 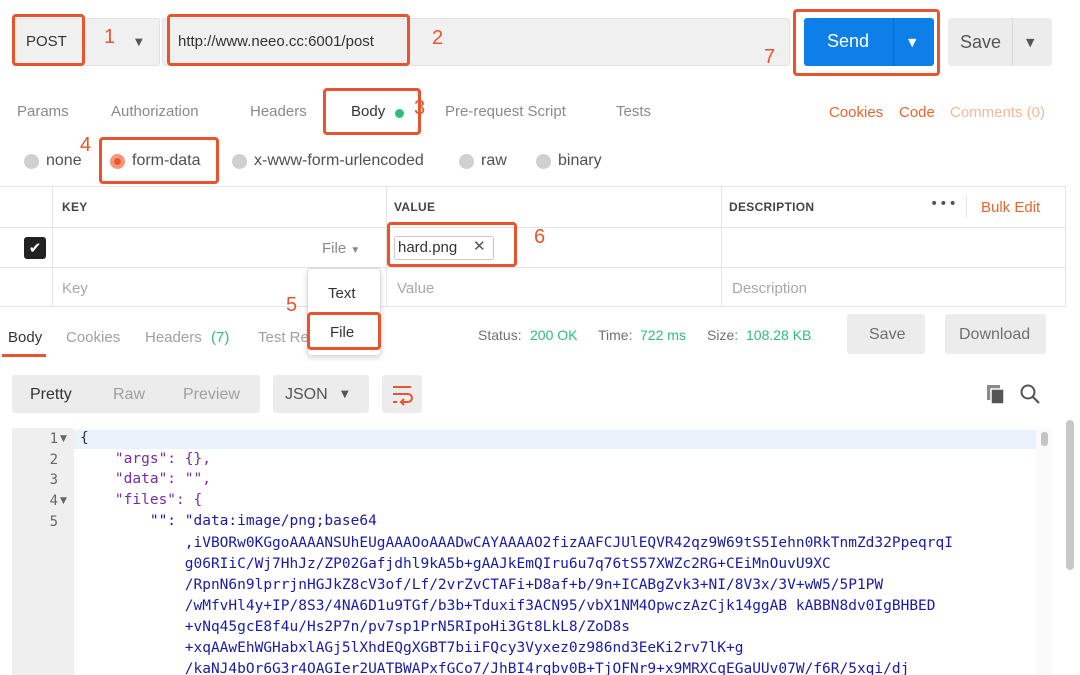 I want to click on size-value: 108.28 KB, so click(x=779, y=335).